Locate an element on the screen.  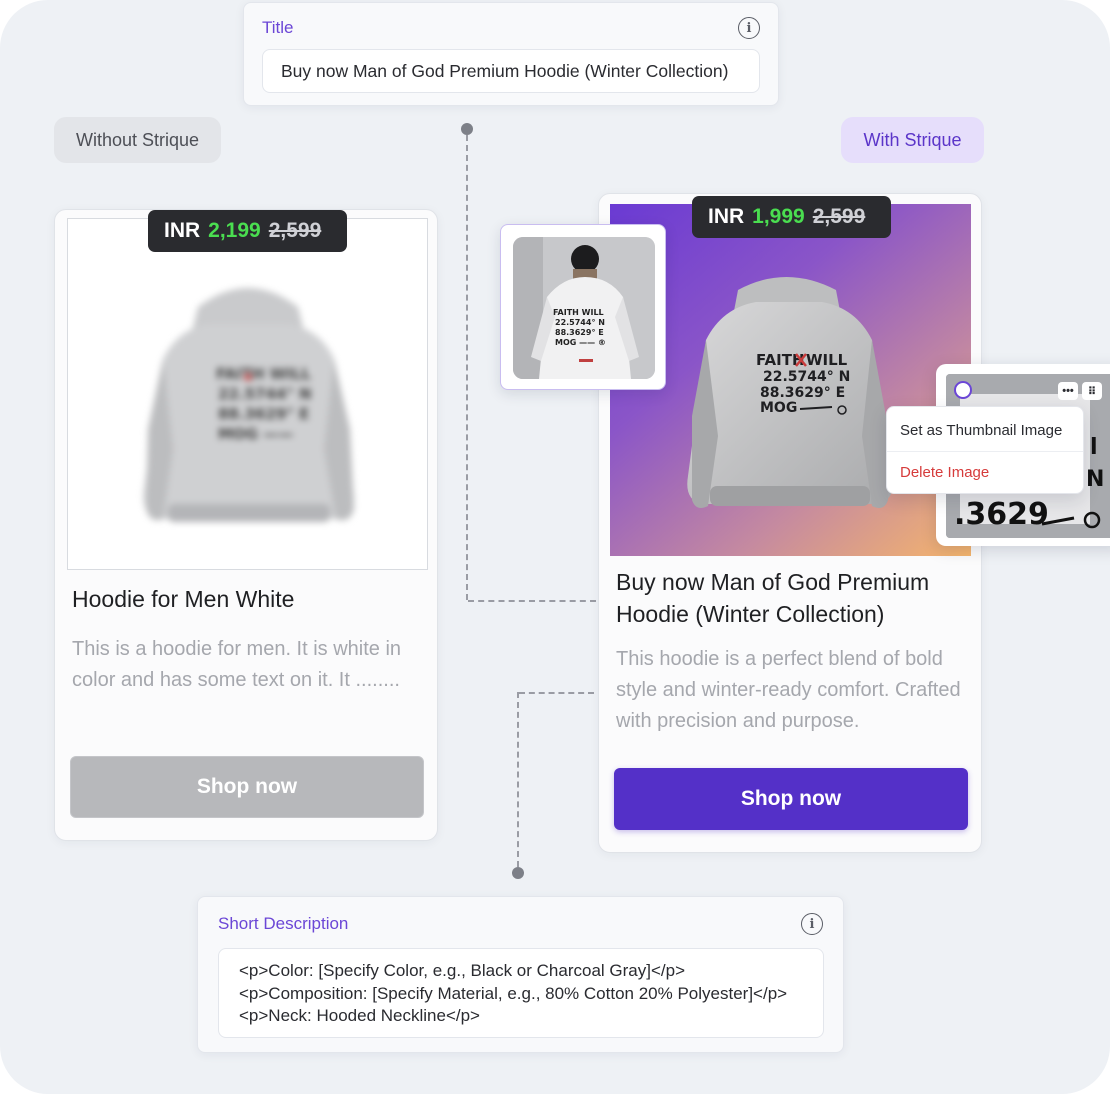
svg-text: N is located at coordinates (1095, 479).